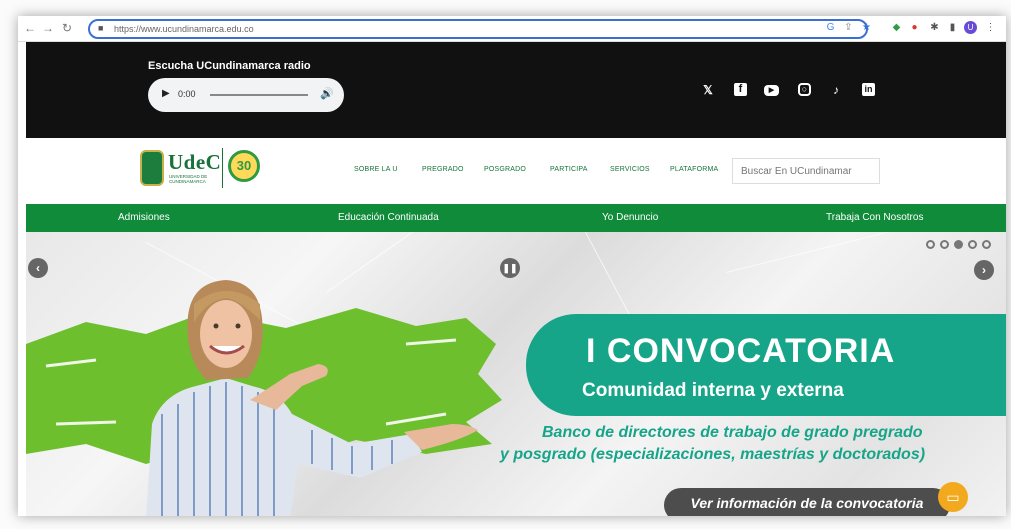  What do you see at coordinates (741, 351) in the screenshot?
I see `banner-title: I CONVOCATORIA` at bounding box center [741, 351].